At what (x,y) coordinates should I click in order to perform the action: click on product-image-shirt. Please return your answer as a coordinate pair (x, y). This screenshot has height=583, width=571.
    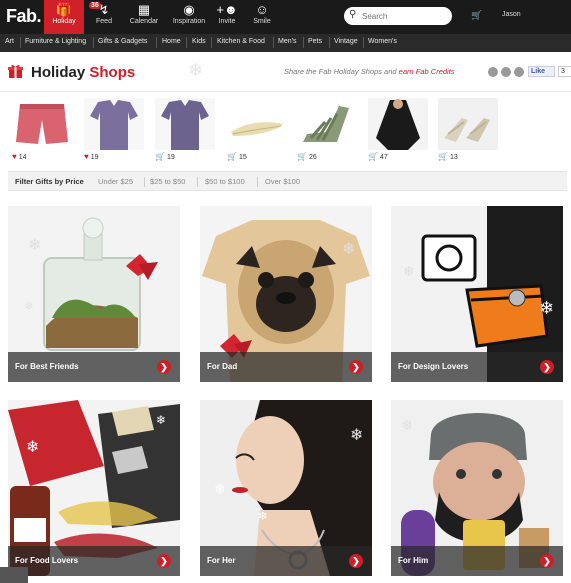
    Looking at the image, I should click on (114, 124).